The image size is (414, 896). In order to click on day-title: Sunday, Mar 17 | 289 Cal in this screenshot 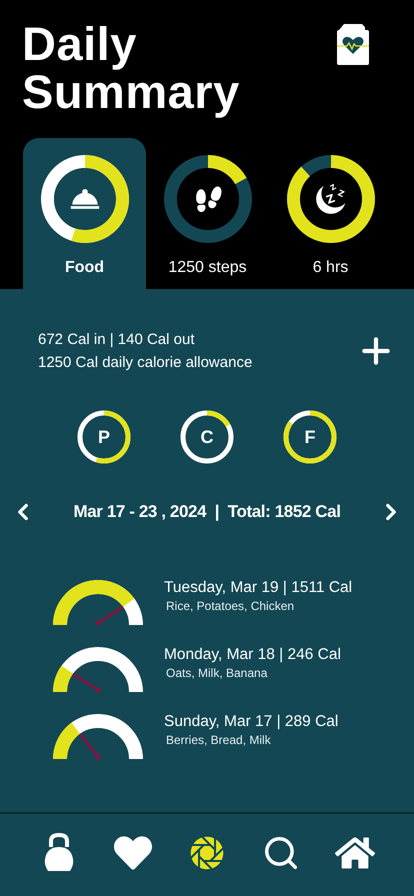, I will do `click(251, 722)`.